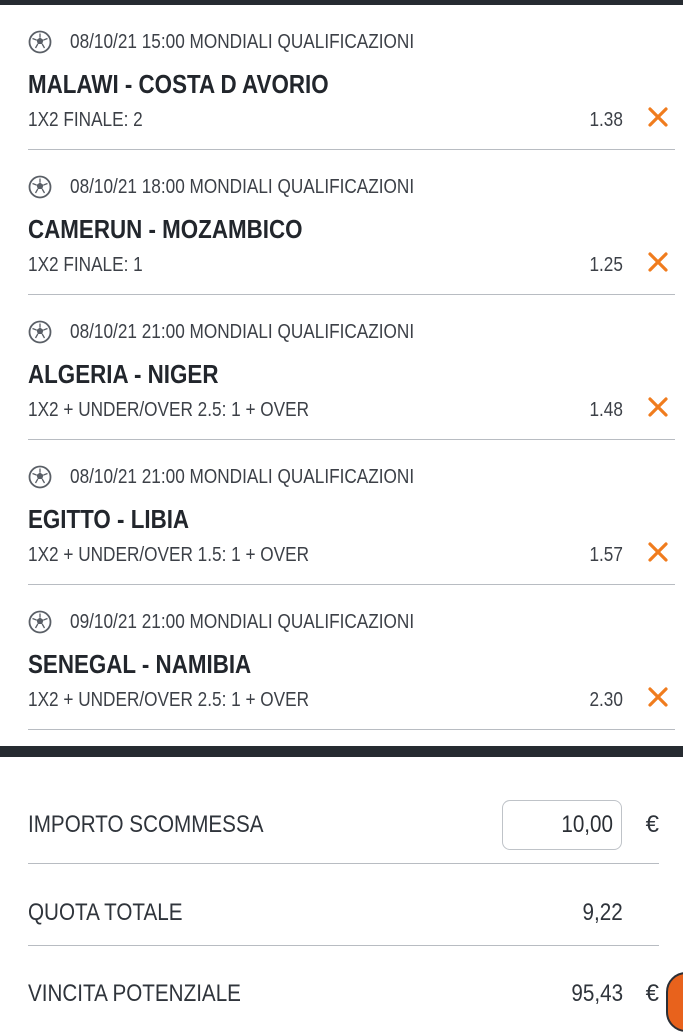  Describe the element at coordinates (674, 1002) in the screenshot. I see `floating-widget` at that location.